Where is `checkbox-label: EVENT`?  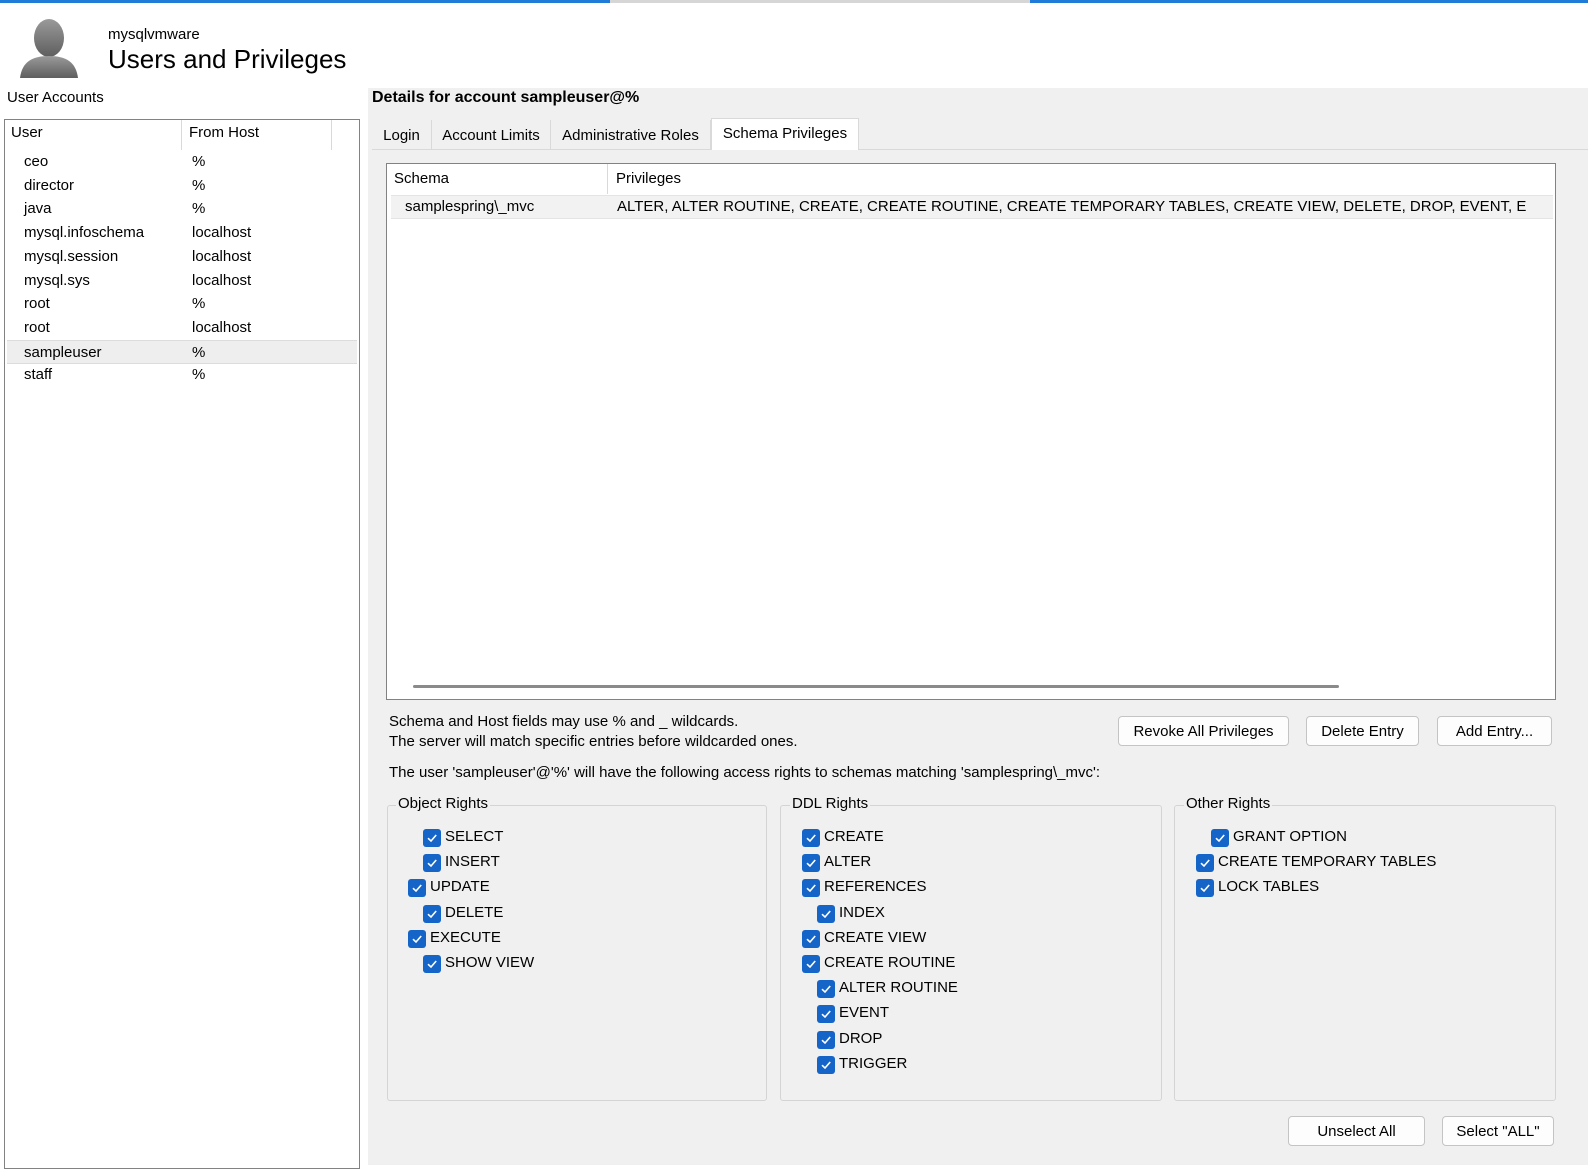
checkbox-label: EVENT is located at coordinates (864, 1013).